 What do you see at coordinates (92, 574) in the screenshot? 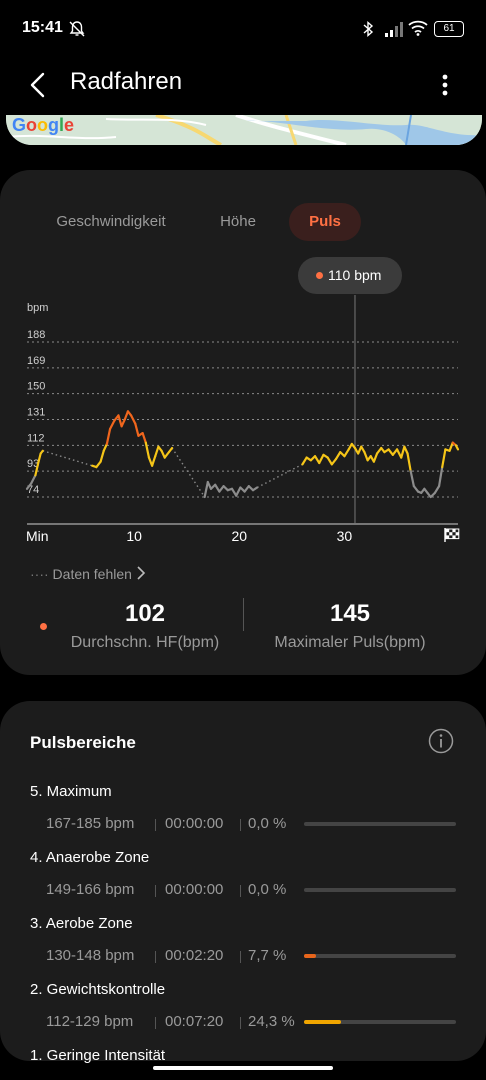
I see `missing-data-label: Daten fehlen` at bounding box center [92, 574].